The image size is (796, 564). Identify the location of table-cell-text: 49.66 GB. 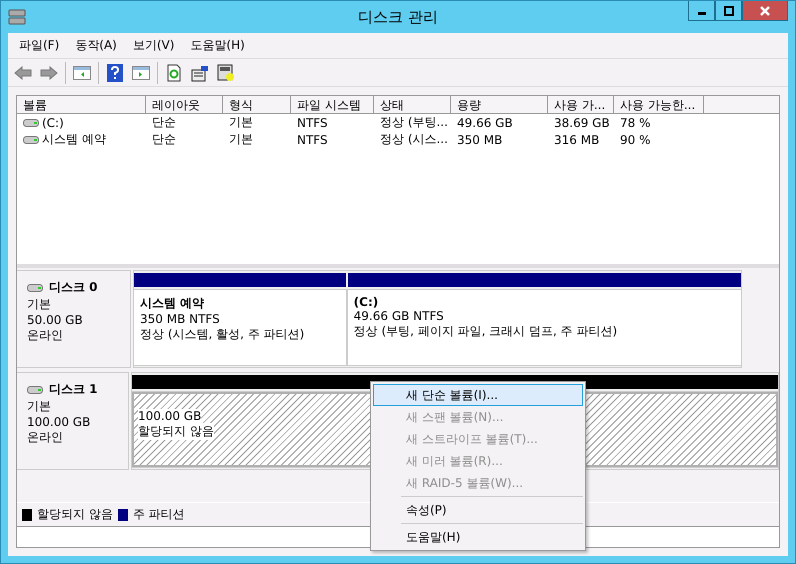
(485, 123).